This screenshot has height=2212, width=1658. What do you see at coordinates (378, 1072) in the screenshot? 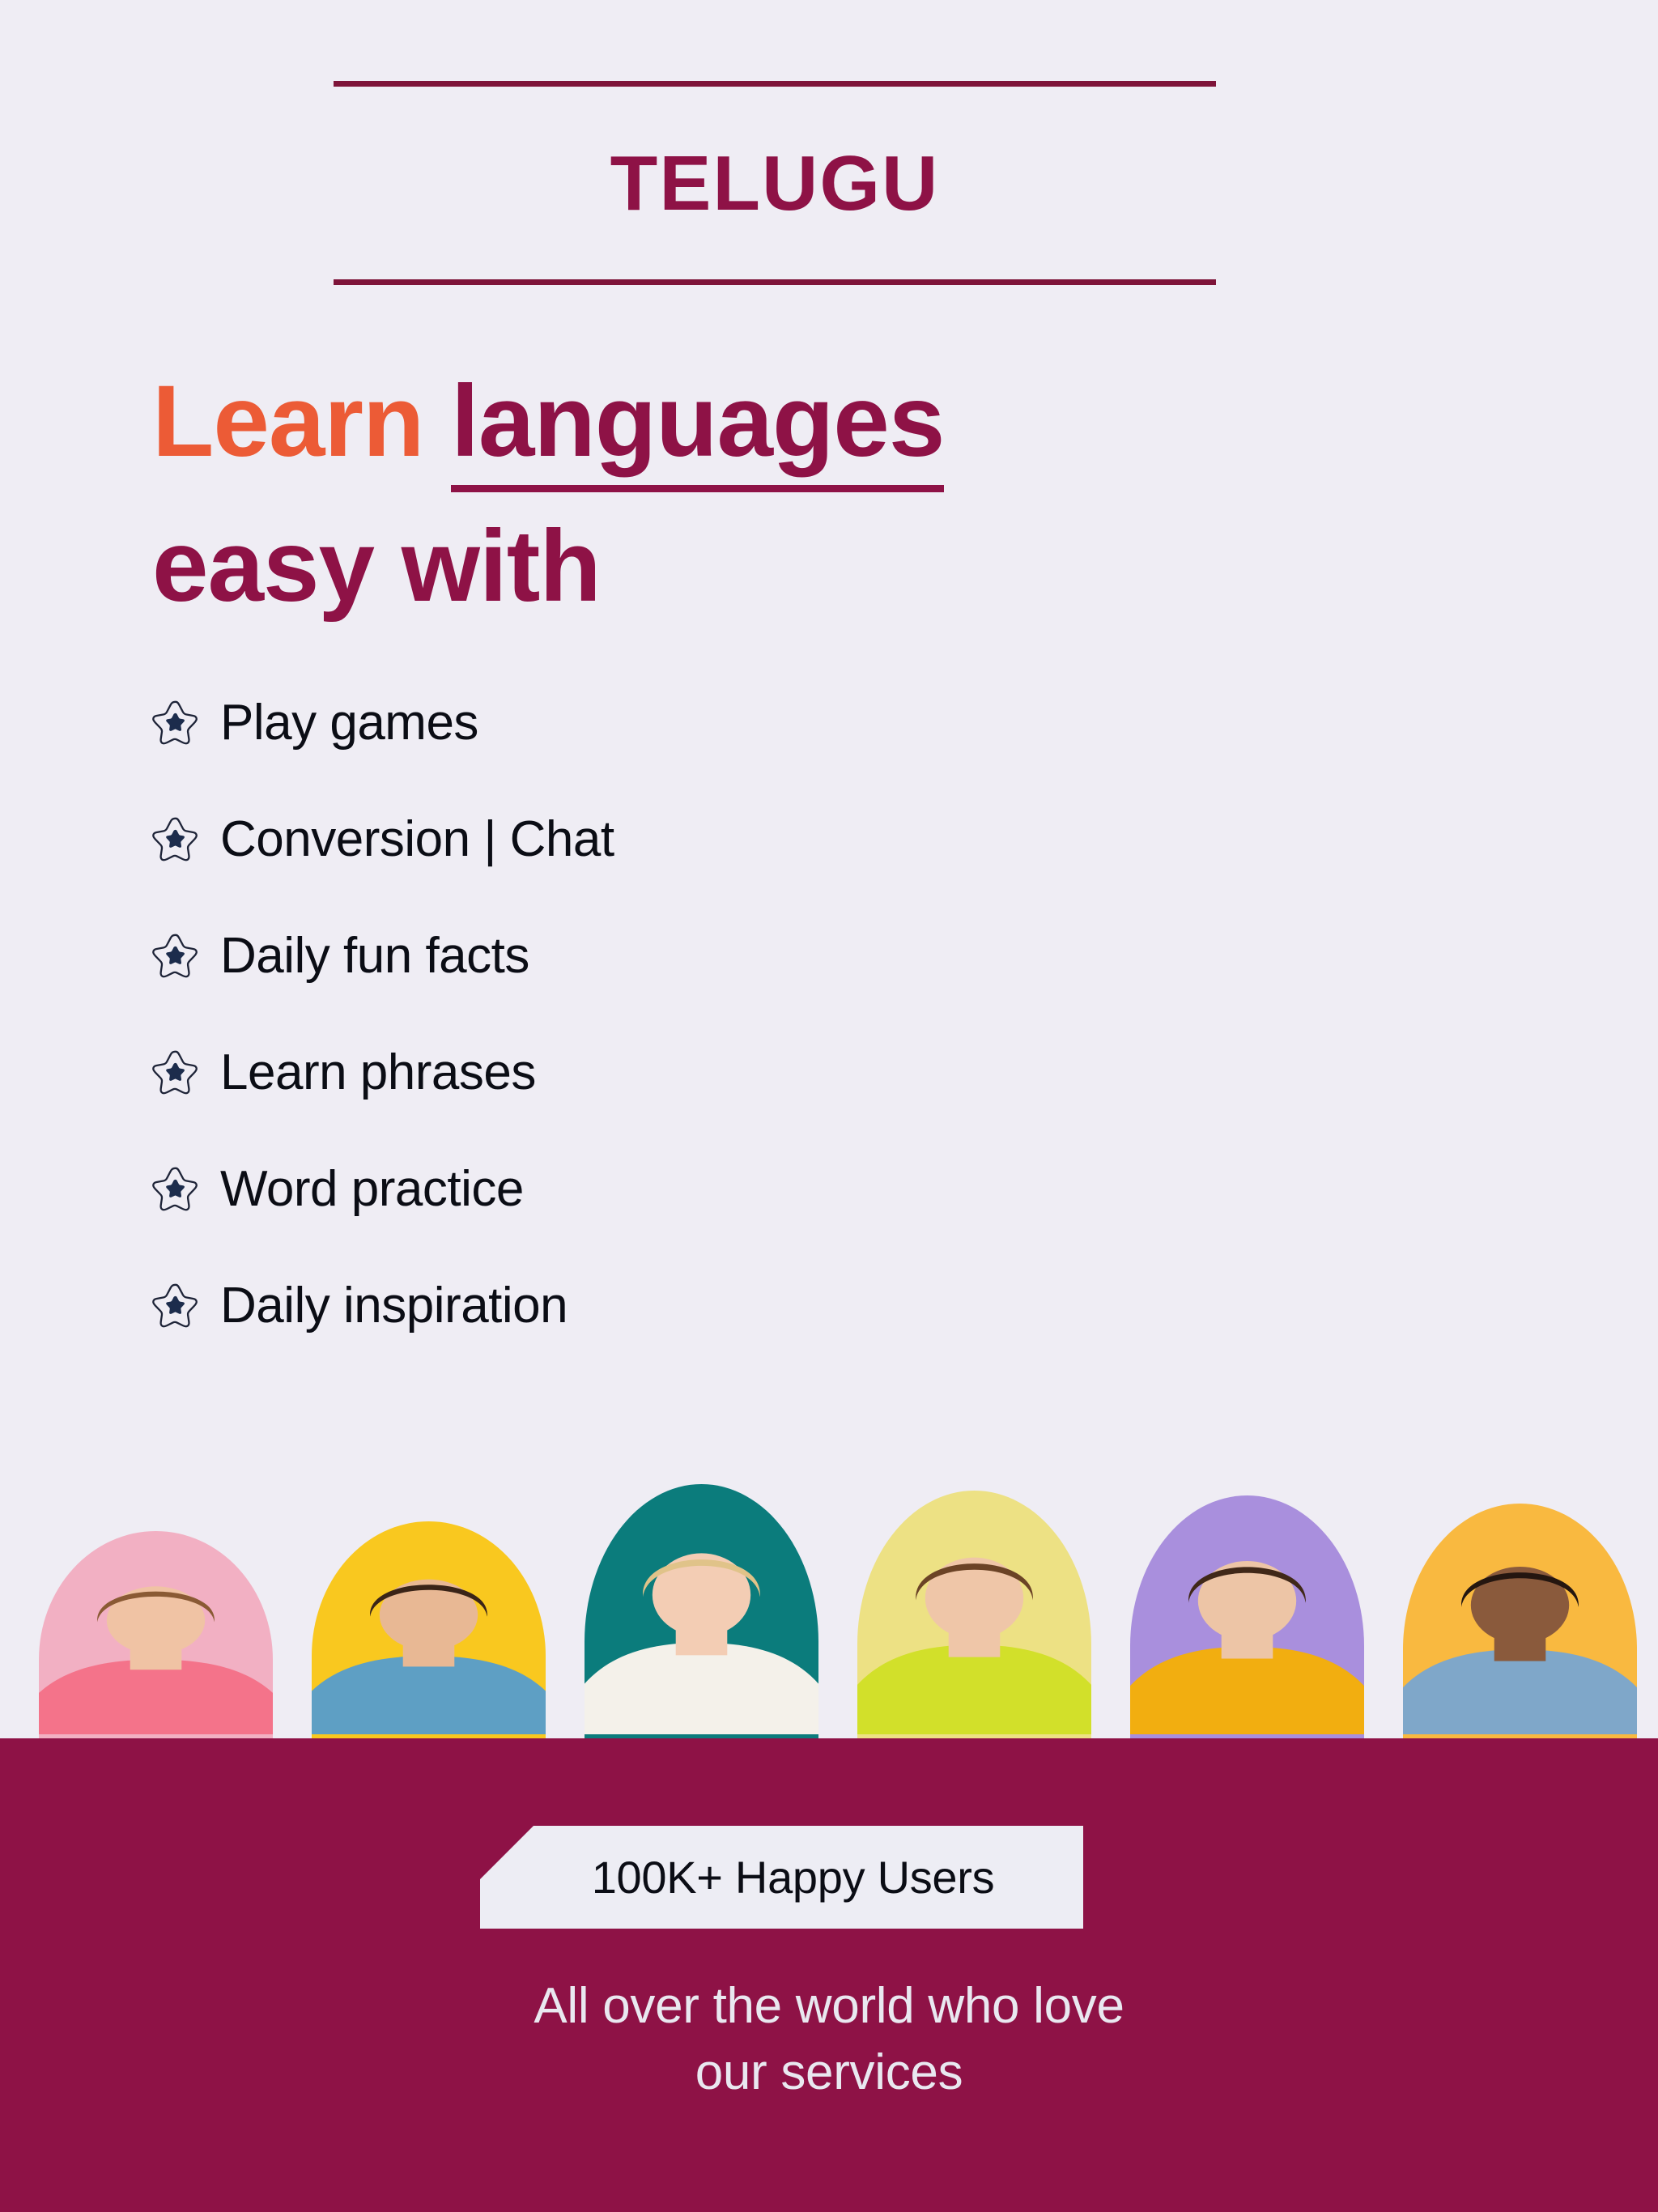
I see `feature-item-label: Learn phrases` at bounding box center [378, 1072].